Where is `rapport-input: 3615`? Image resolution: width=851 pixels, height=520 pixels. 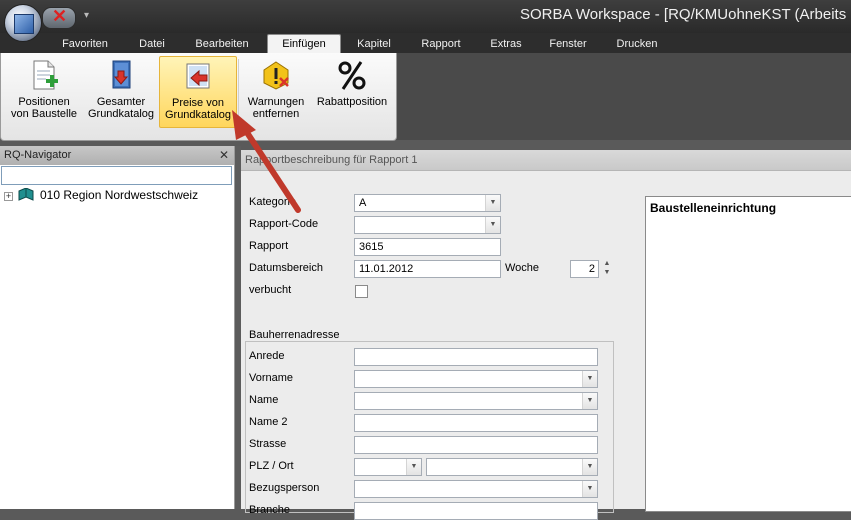
rapport-input: 3615 is located at coordinates (427, 247).